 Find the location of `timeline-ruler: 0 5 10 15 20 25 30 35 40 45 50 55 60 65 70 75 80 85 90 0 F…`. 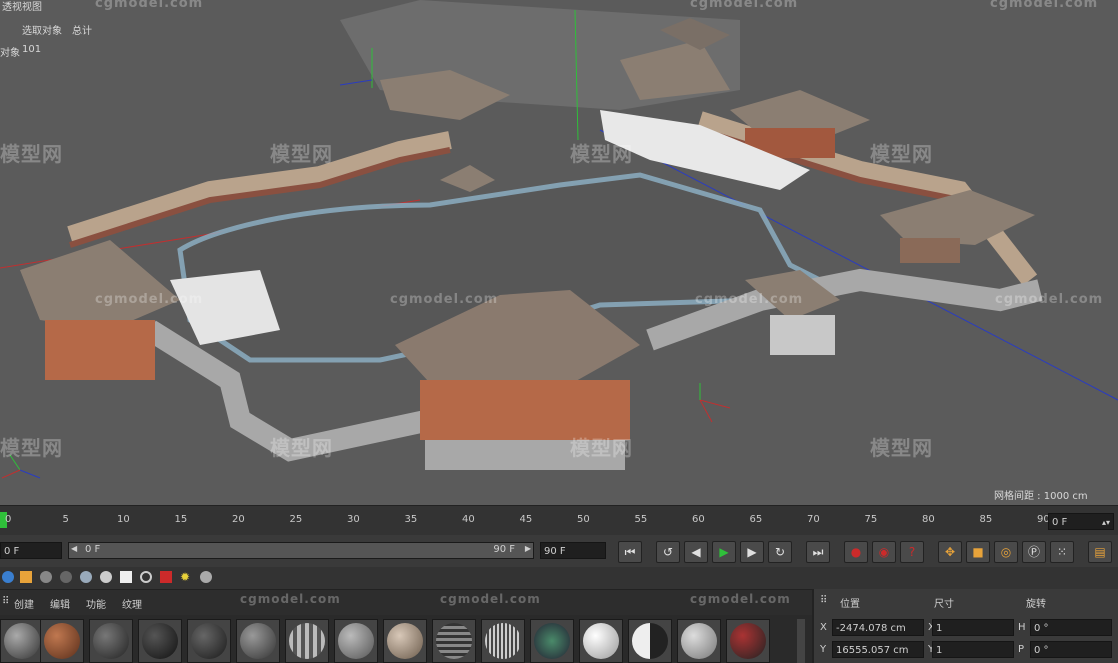

timeline-ruler: 0 5 10 15 20 25 30 35 40 45 50 55 60 65 70 75 80 85 90 0 F… is located at coordinates (559, 520).